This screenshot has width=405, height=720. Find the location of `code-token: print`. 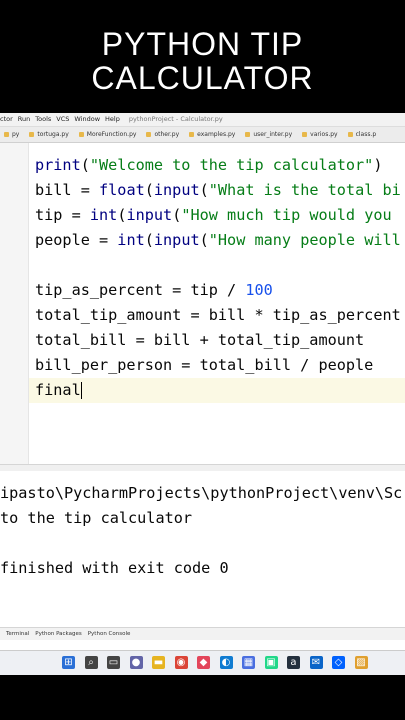

code-token: print is located at coordinates (58, 165).